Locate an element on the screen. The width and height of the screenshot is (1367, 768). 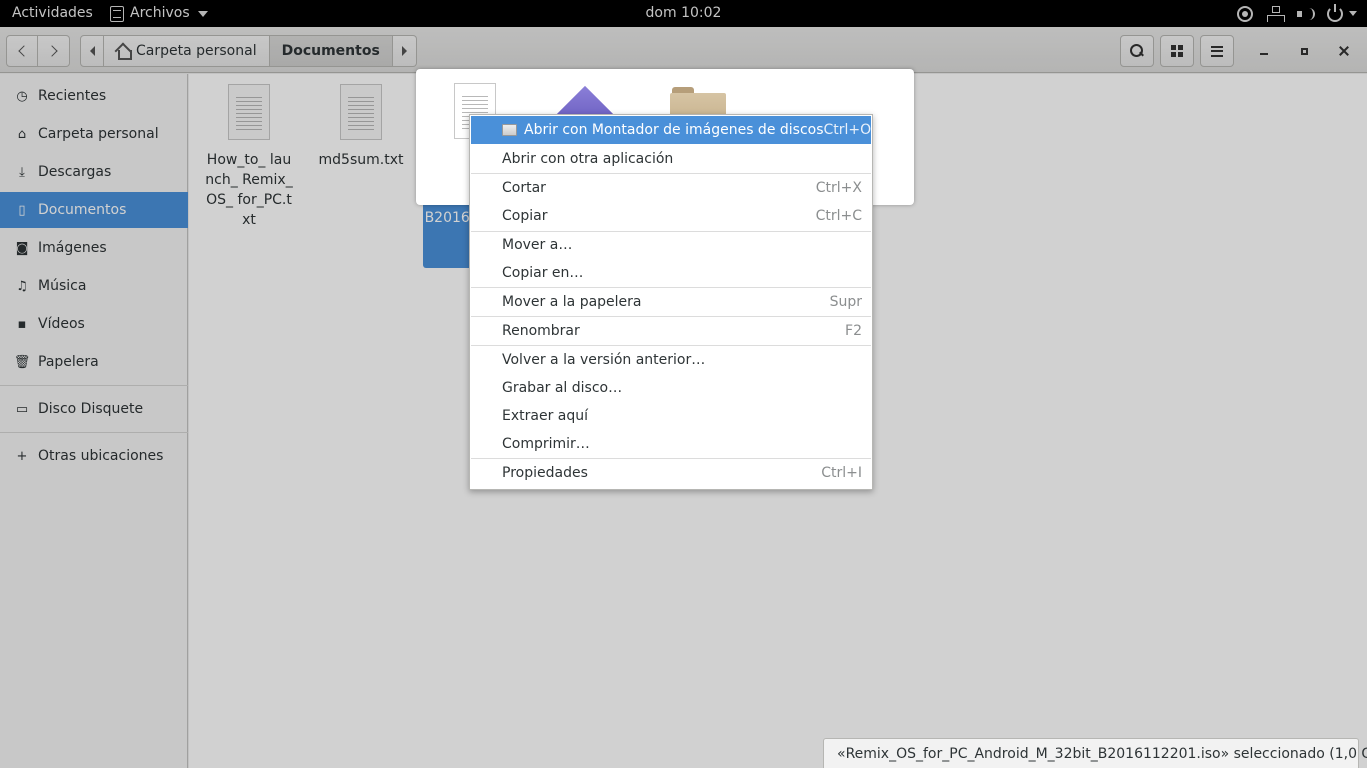
close-button is located at coordinates (1344, 51).